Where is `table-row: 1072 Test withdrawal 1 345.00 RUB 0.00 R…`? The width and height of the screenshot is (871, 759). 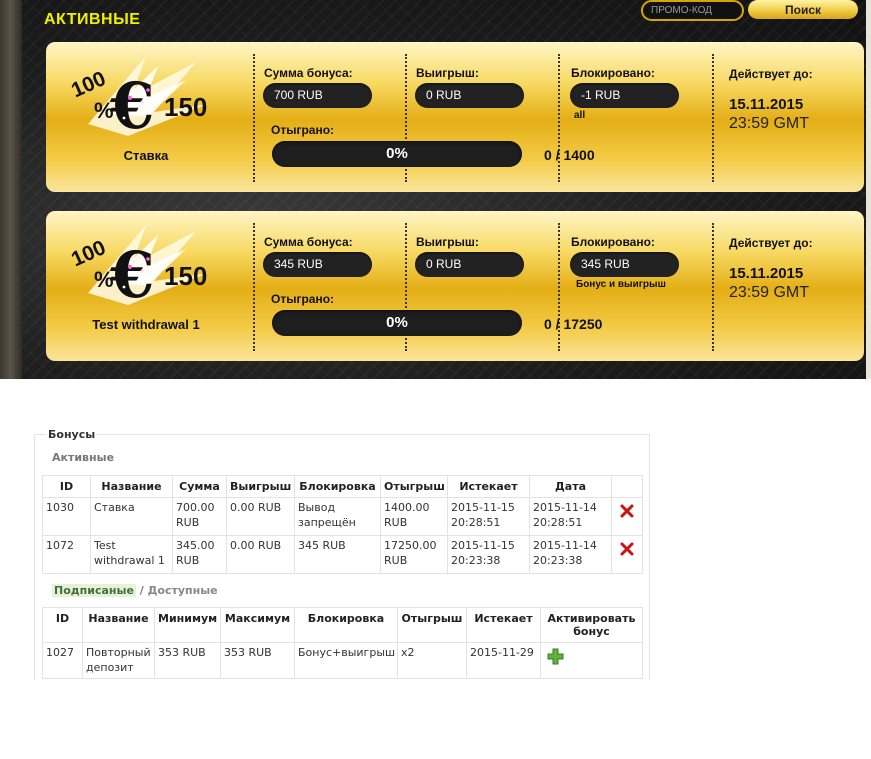
table-row: 1072 Test withdrawal 1 345.00 RUB 0.00 R… is located at coordinates (342, 554).